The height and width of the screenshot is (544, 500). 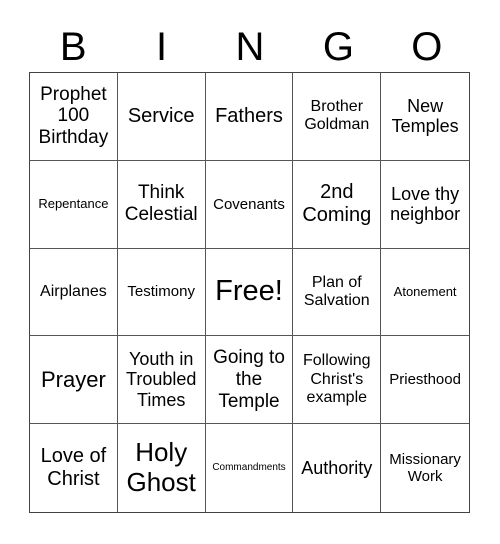 I want to click on bingo-cell: Holy Ghost, so click(x=162, y=468).